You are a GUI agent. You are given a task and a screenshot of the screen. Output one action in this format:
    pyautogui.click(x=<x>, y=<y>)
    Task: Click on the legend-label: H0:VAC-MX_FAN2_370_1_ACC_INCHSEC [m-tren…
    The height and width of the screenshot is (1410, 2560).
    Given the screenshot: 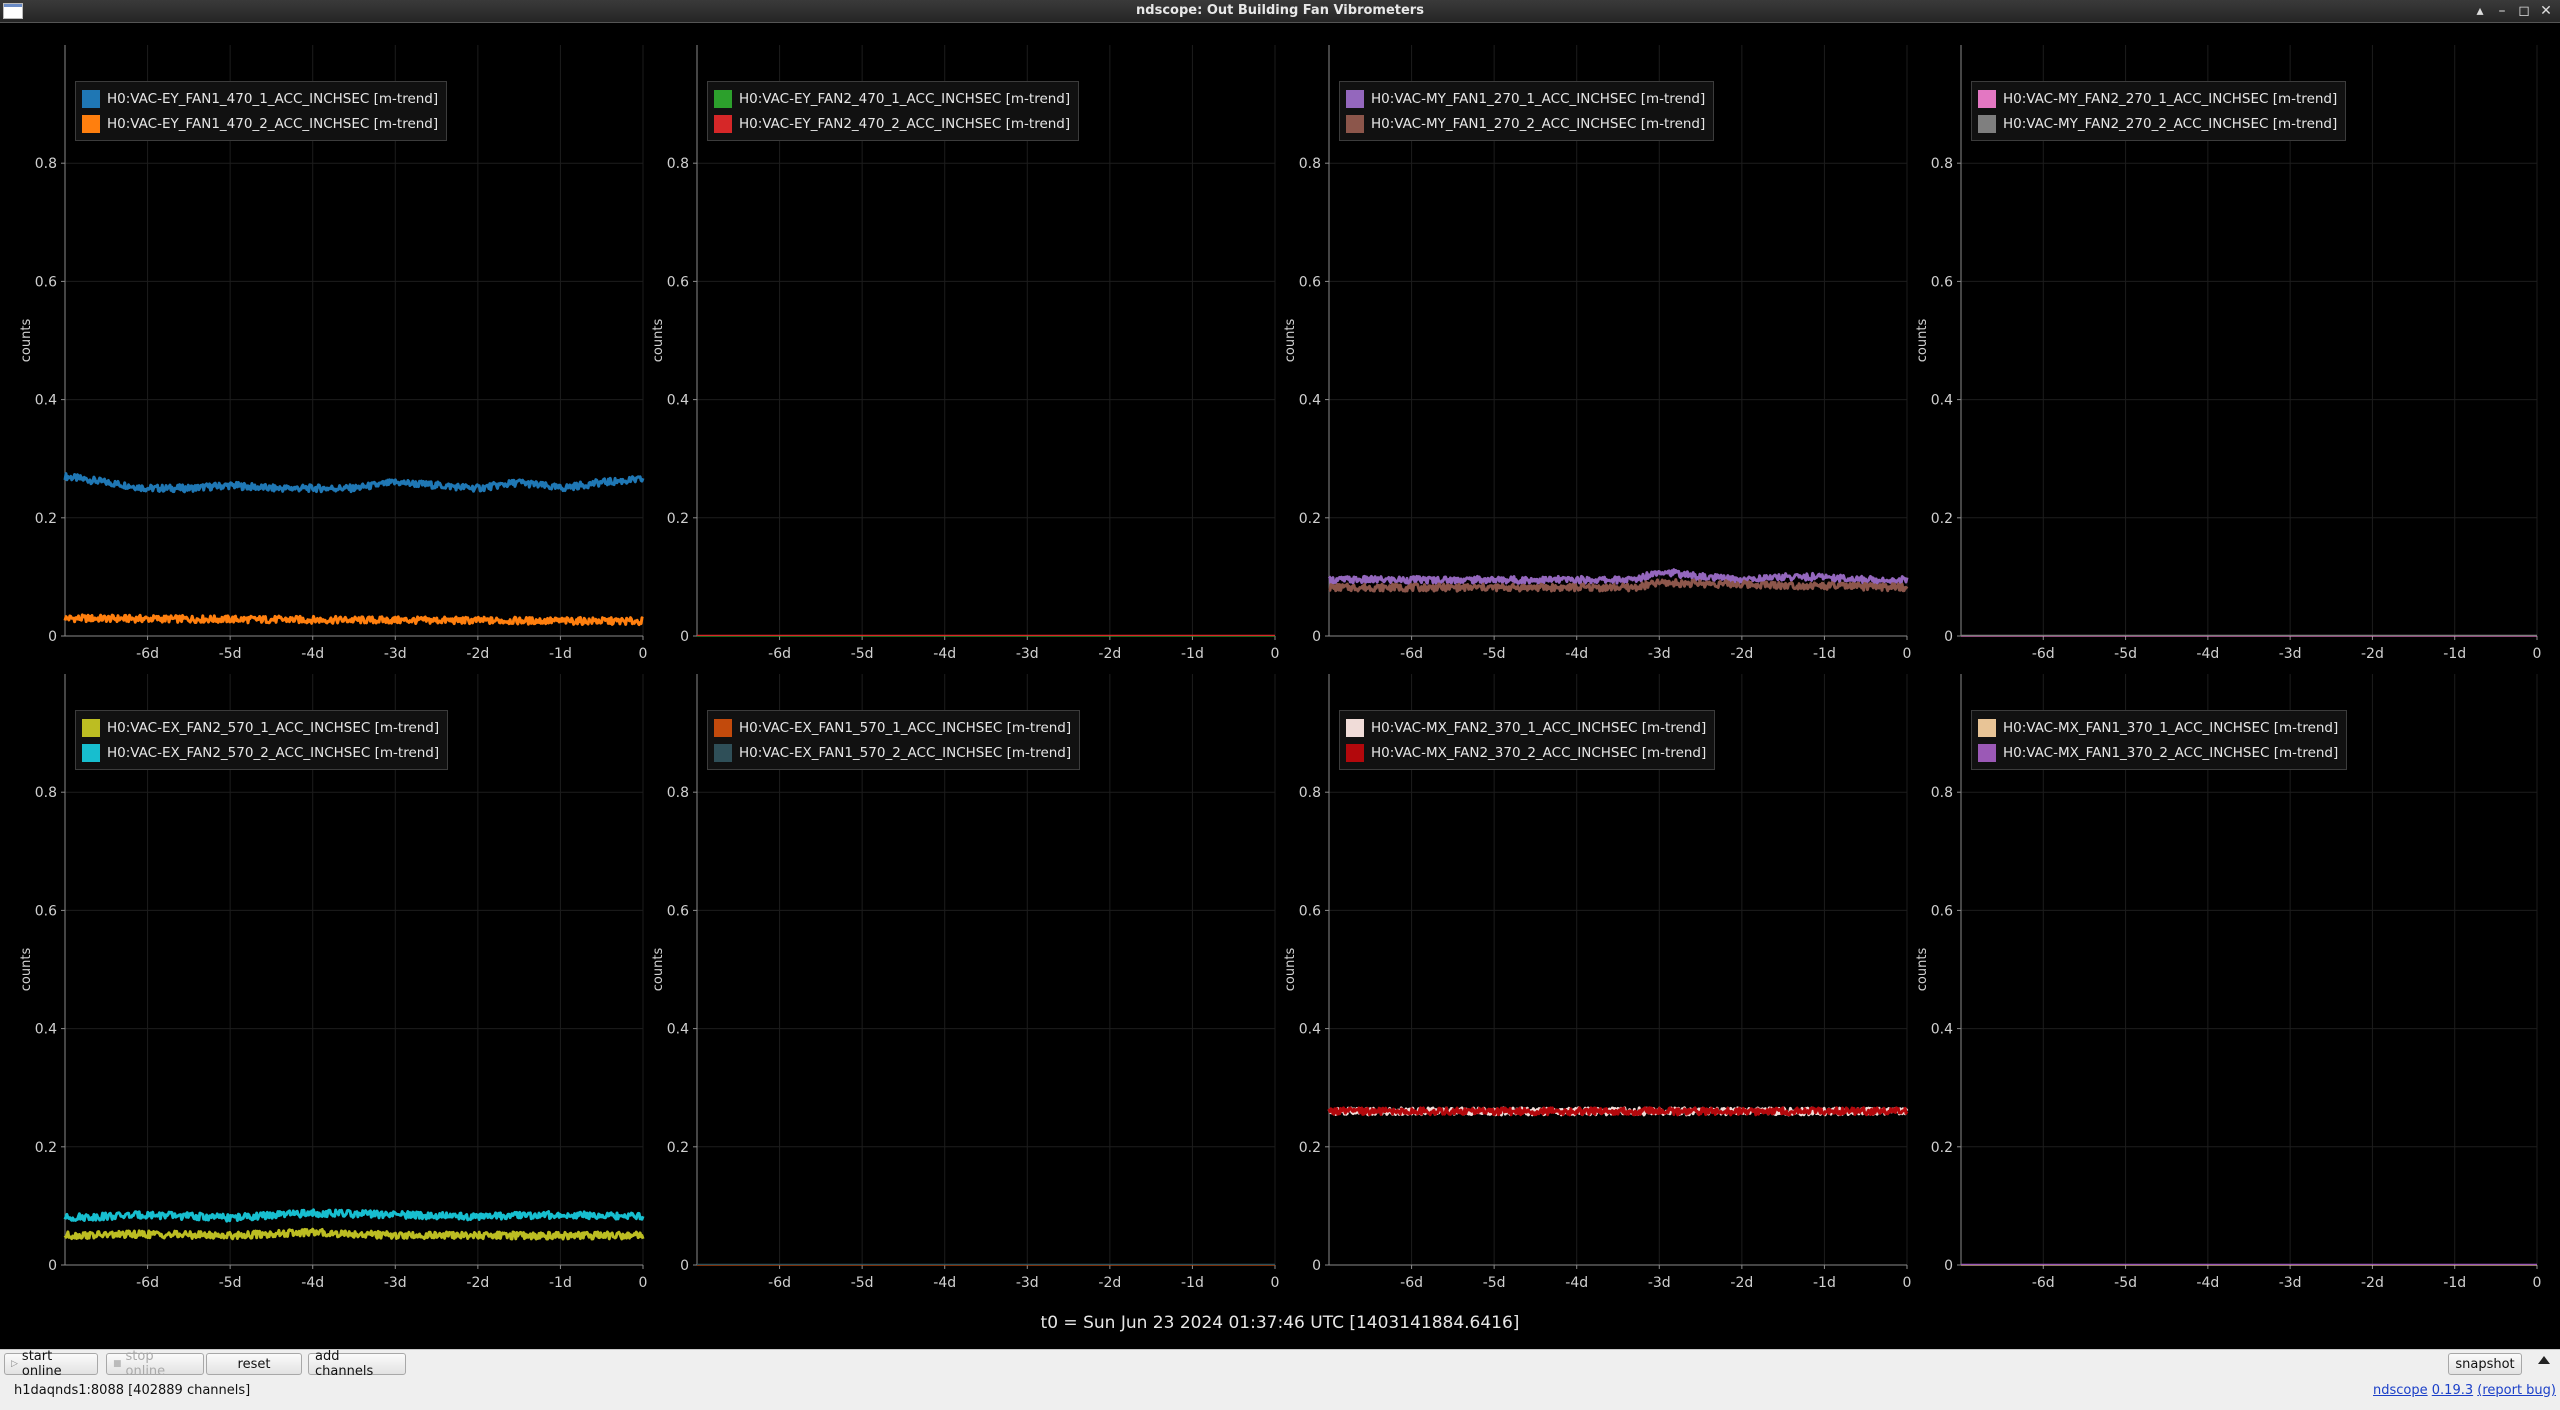 What is the action you would take?
    pyautogui.click(x=1539, y=727)
    